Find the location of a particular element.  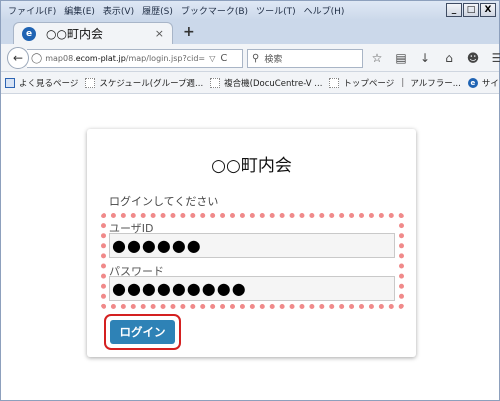

tab-close-icon: × is located at coordinates (159, 33).